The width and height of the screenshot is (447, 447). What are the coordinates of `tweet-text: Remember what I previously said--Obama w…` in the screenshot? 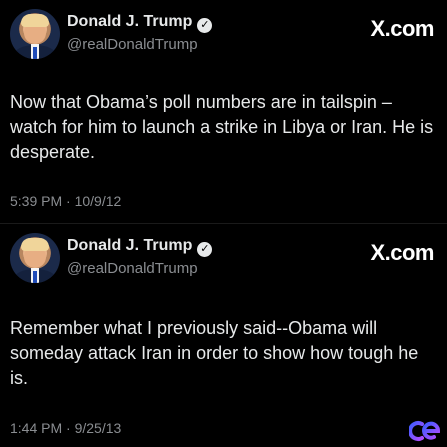 It's located at (214, 353).